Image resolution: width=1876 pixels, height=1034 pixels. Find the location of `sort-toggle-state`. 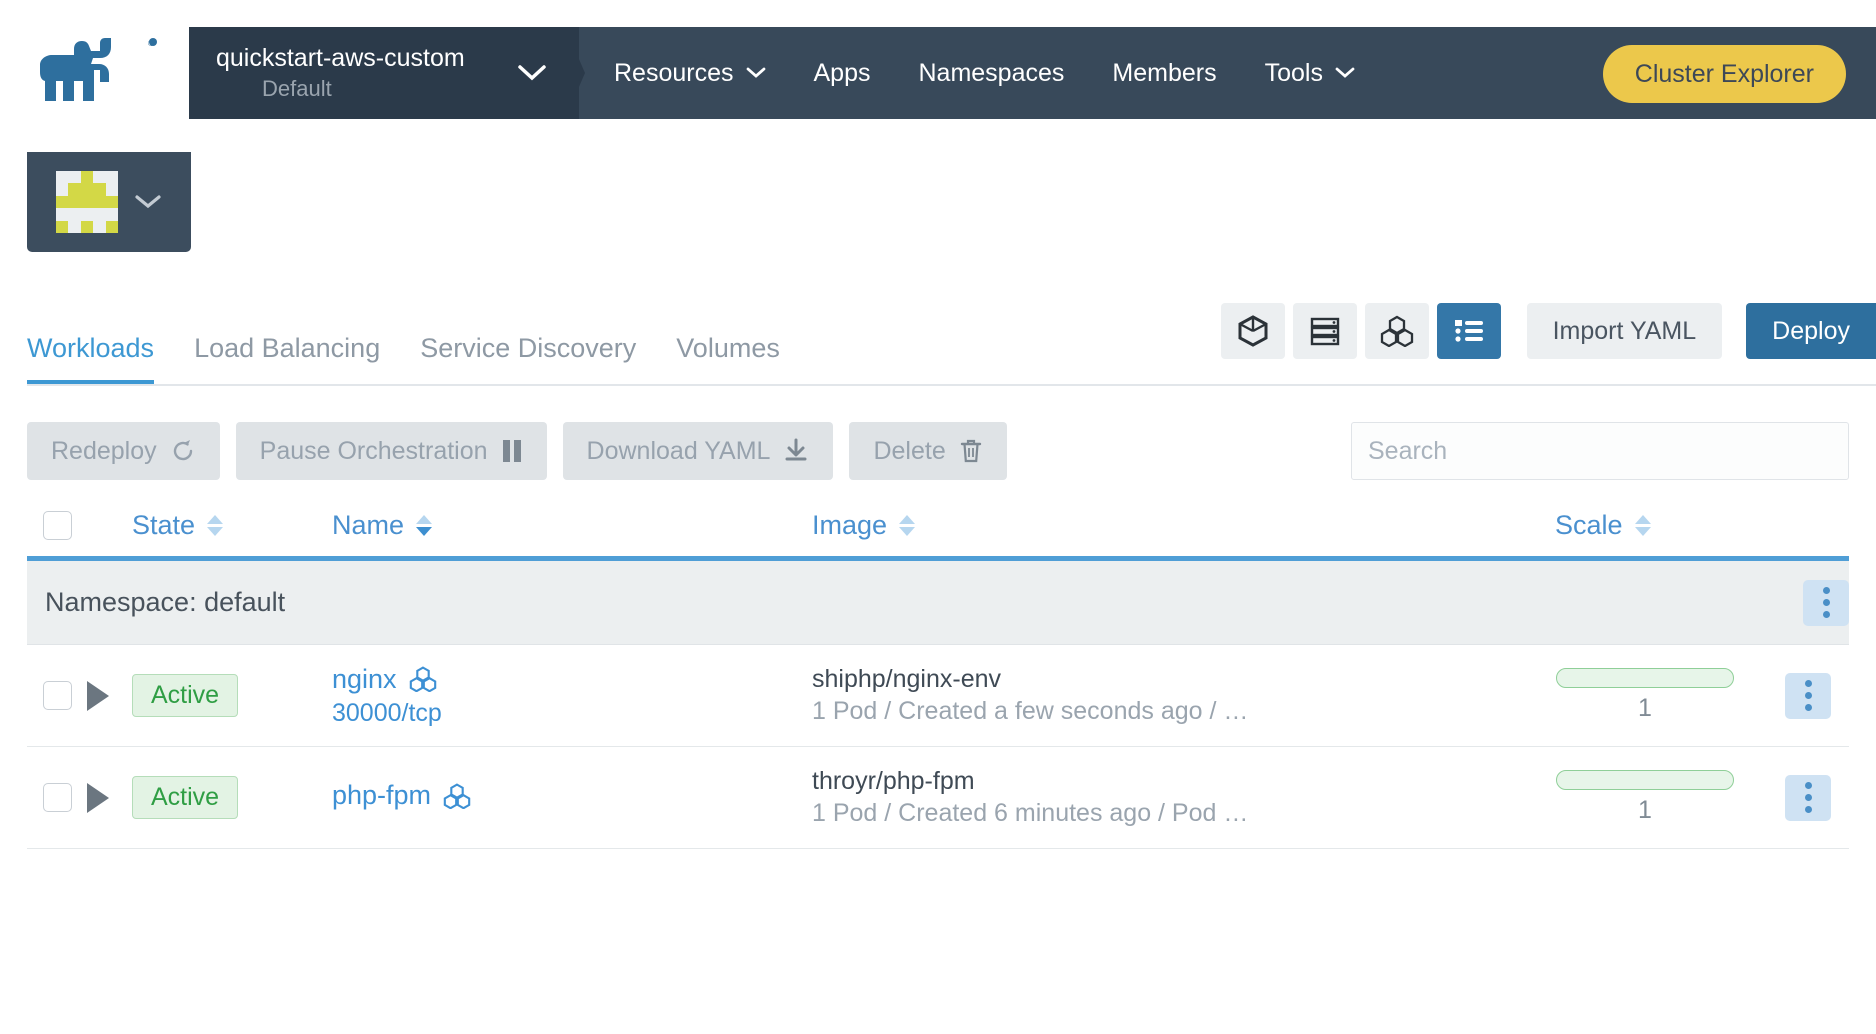

sort-toggle-state is located at coordinates (215, 525).